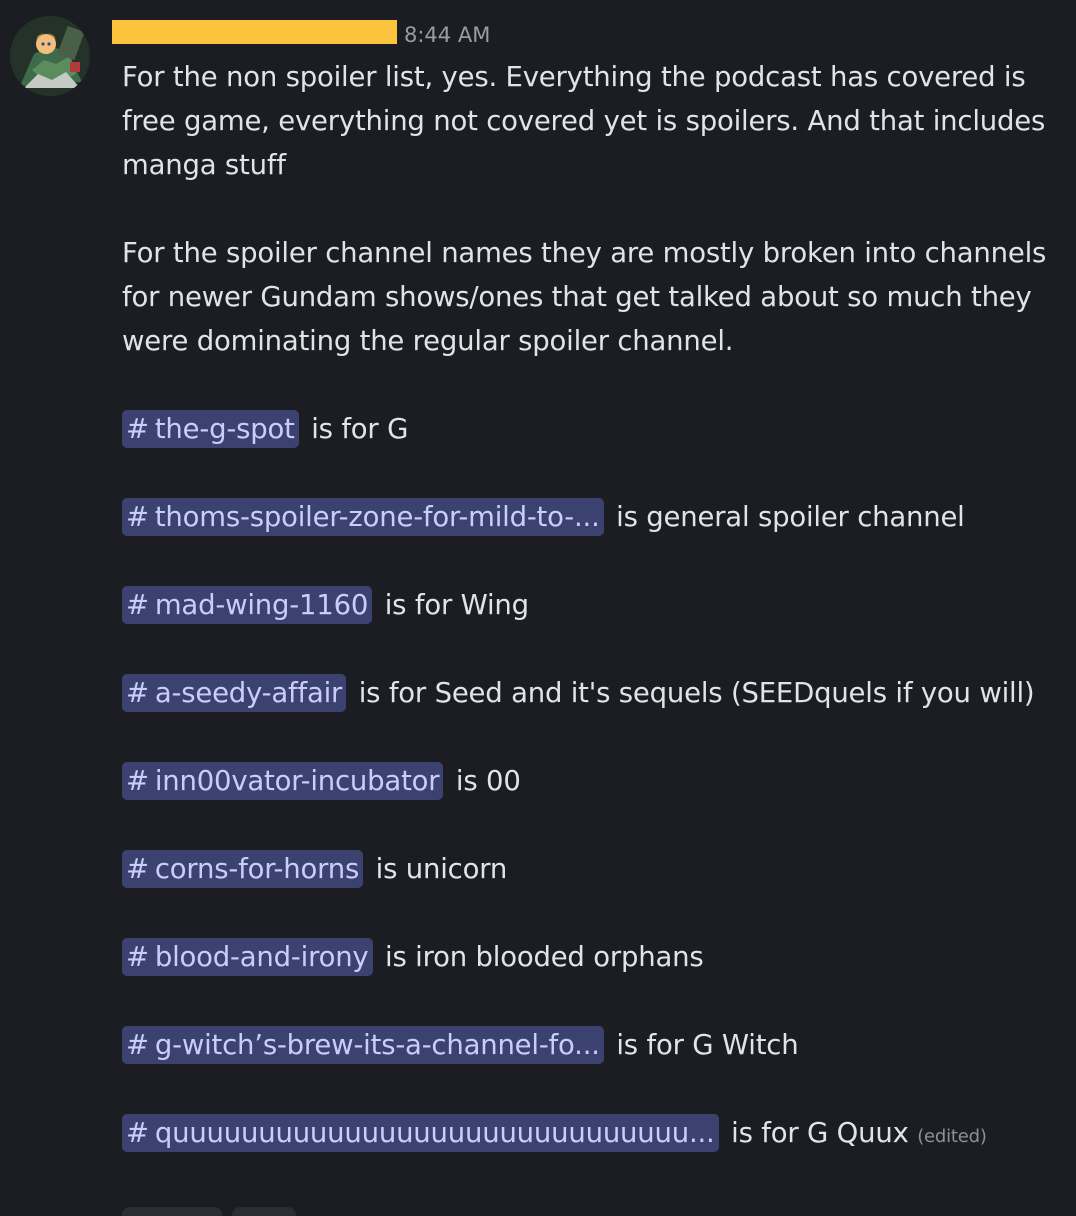  I want to click on channel-line: # corns-for-horns is unicorn, so click(592, 869).